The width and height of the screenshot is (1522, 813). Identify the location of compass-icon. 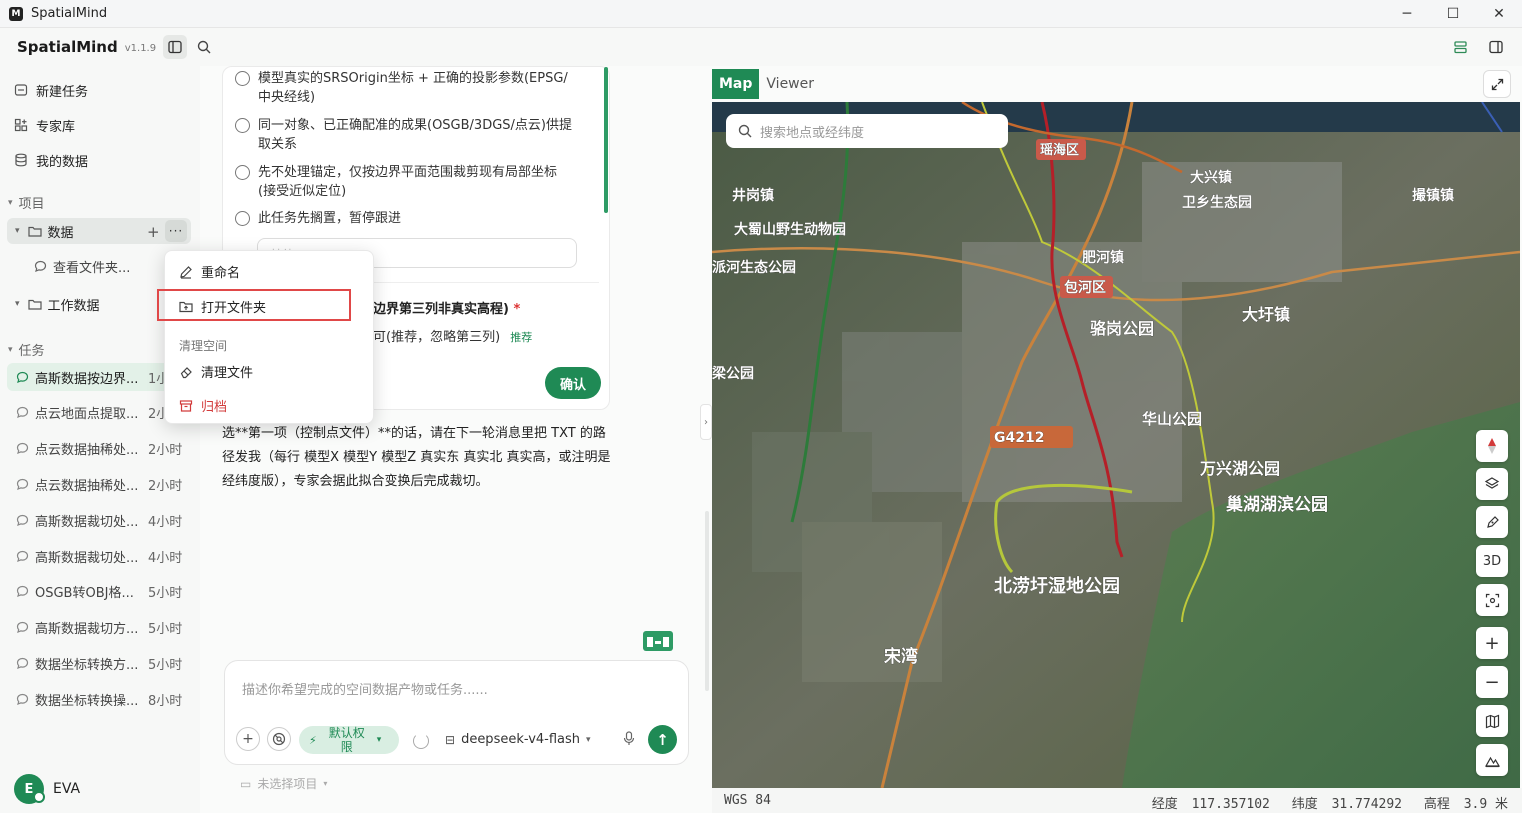
(1492, 446).